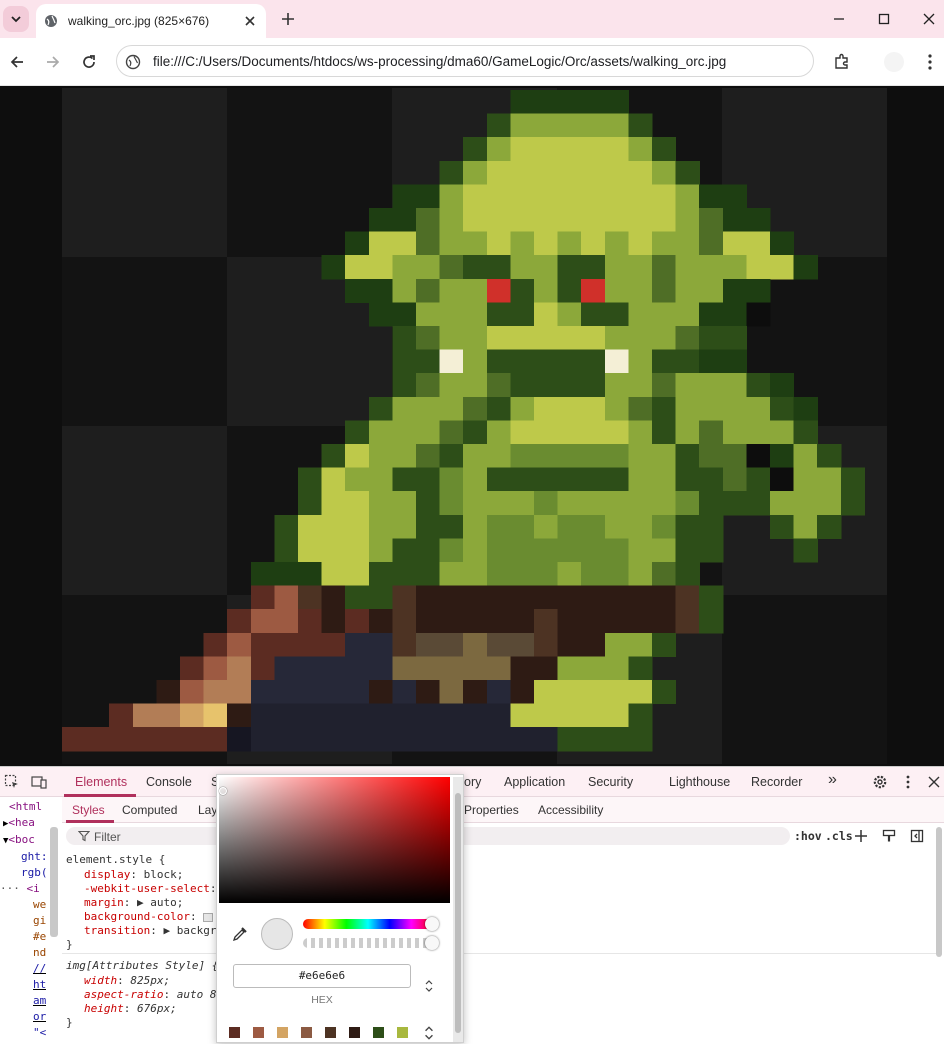  I want to click on tab-lighthouse: Lighthouse, so click(699, 782).